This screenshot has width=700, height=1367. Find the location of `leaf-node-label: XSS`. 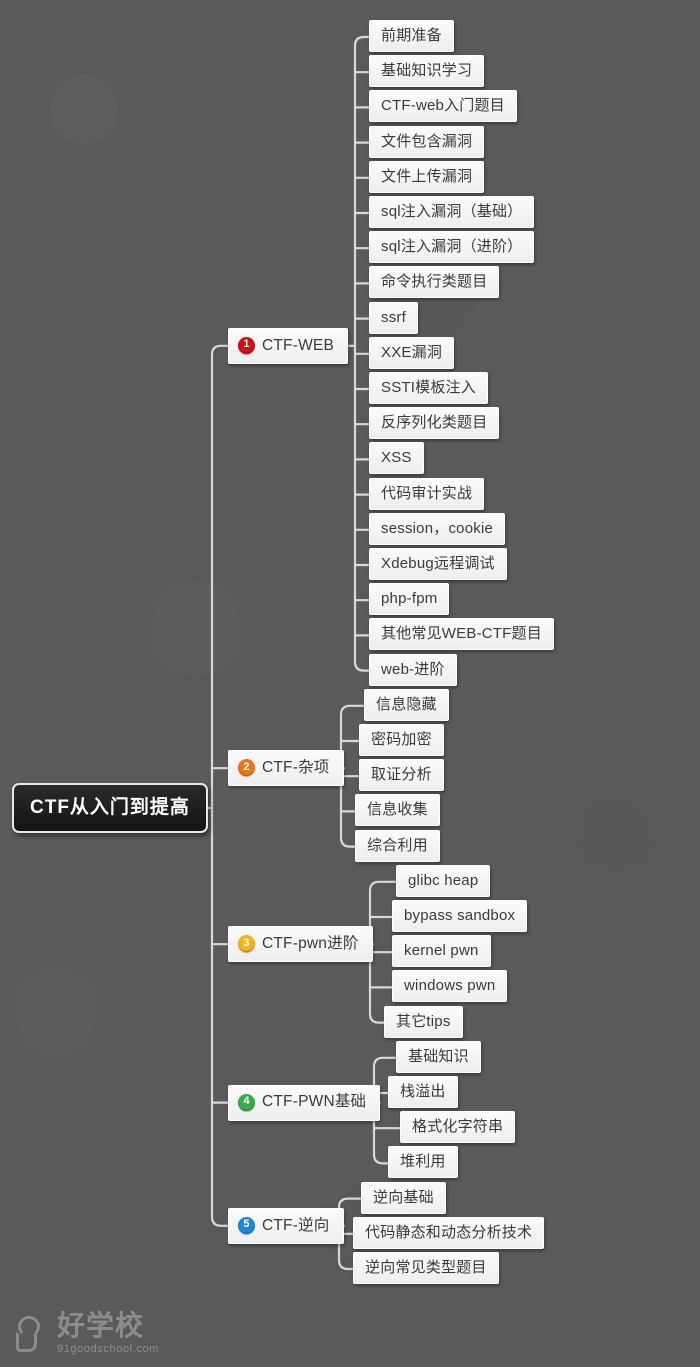

leaf-node-label: XSS is located at coordinates (396, 458).